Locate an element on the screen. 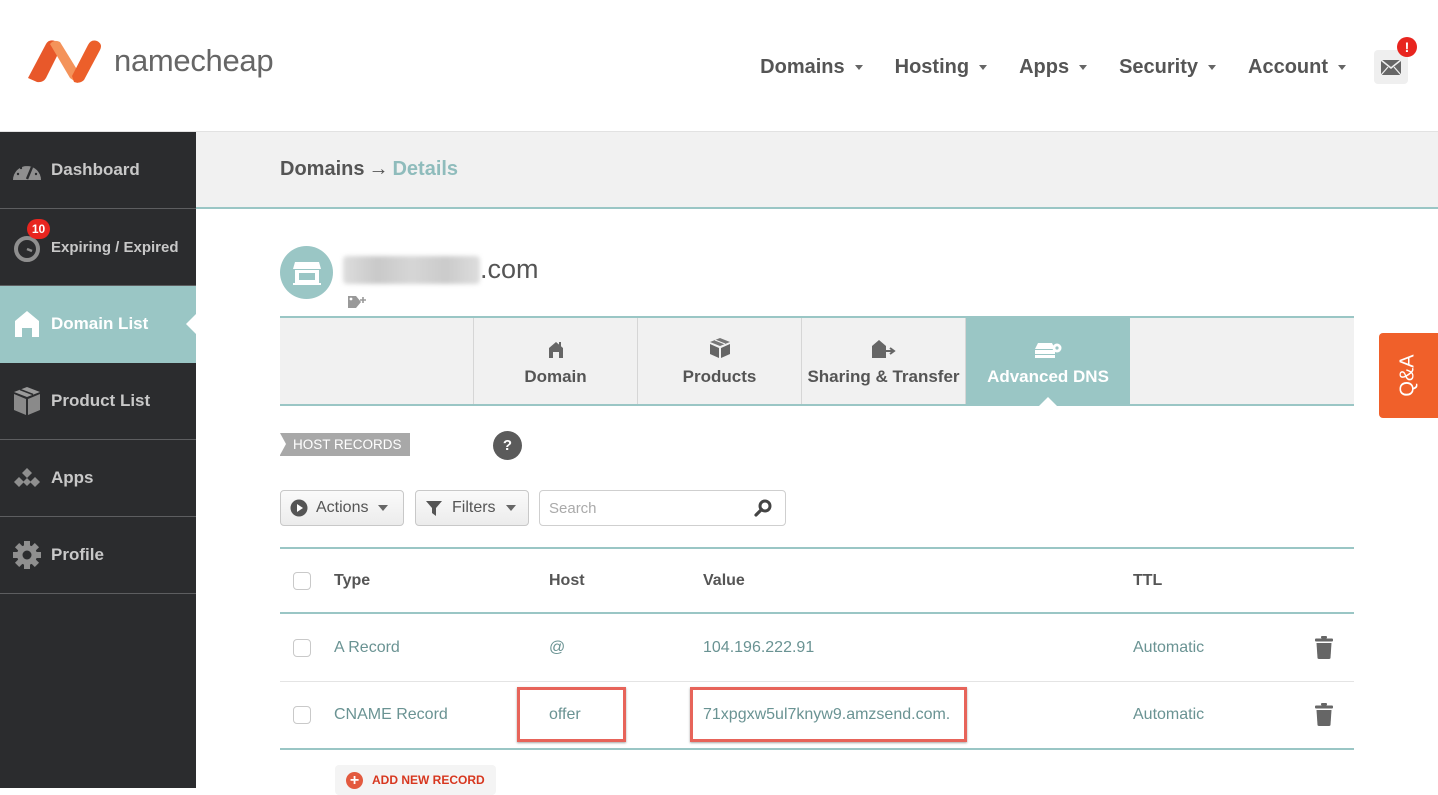 This screenshot has width=1438, height=795. tab-sharing-transfer: Sharing & Transfer is located at coordinates (884, 361).